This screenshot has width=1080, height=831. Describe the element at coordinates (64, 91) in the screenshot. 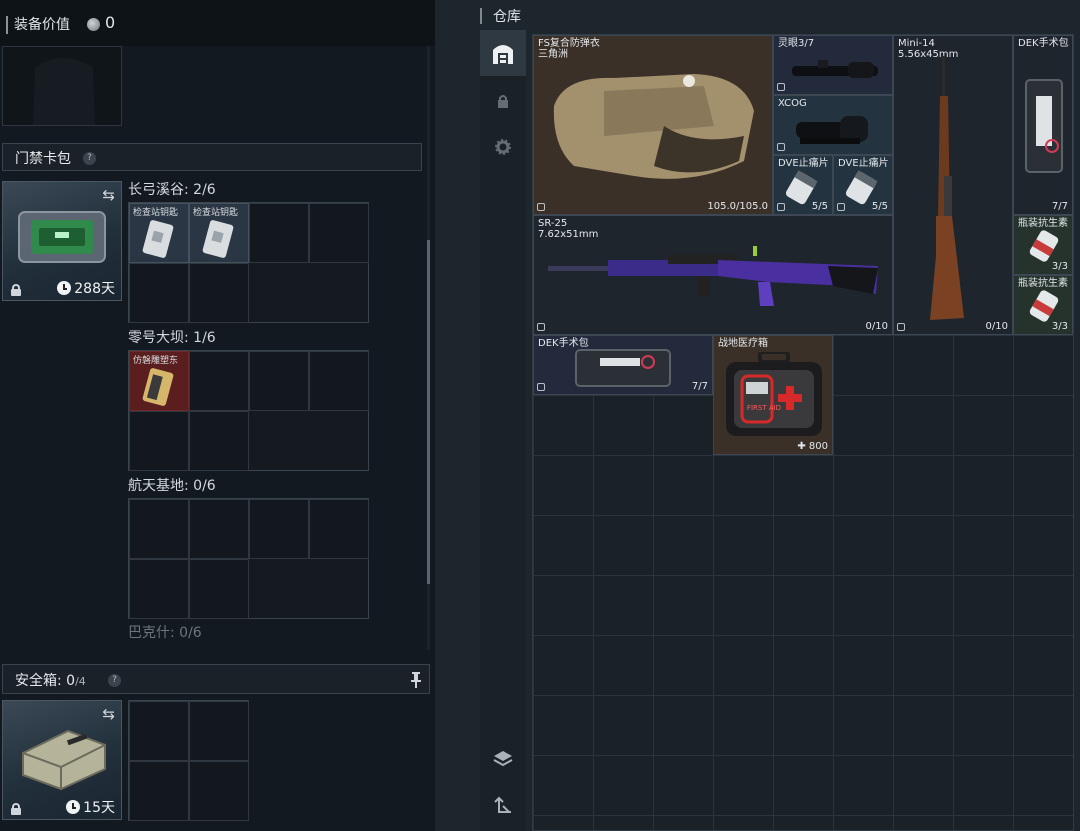

I see `backpack-silhouette-icon` at that location.